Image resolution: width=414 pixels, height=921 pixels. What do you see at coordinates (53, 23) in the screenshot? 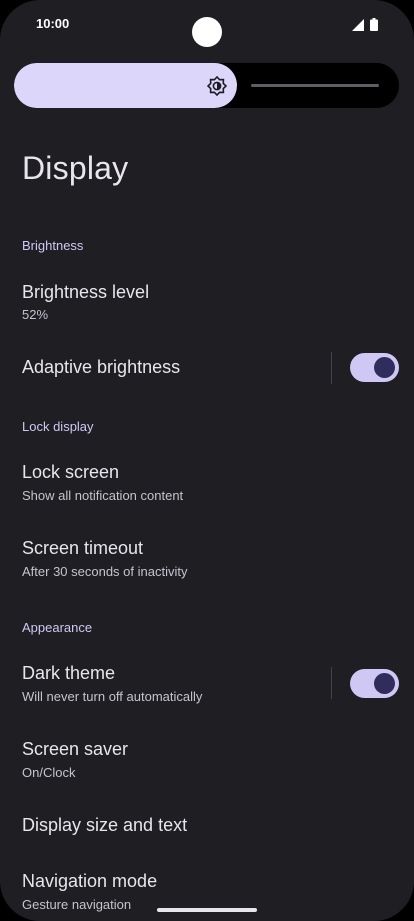
I see `status-time: 10:00` at bounding box center [53, 23].